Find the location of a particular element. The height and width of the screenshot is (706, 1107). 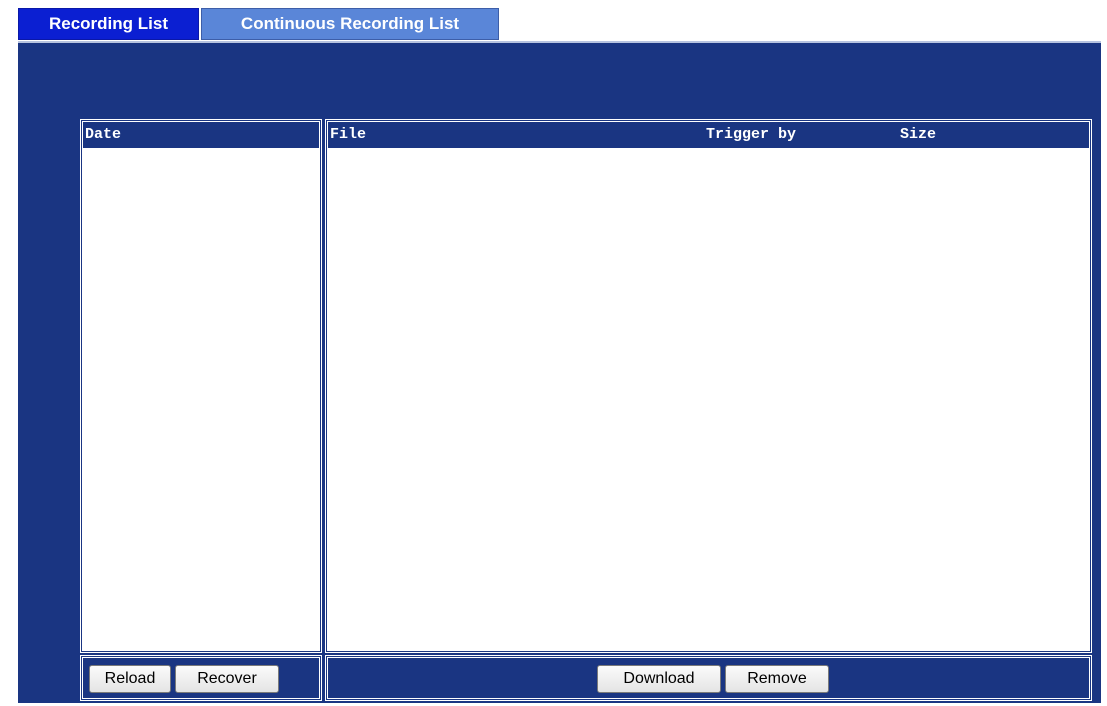

file-column-header: File is located at coordinates (348, 134).